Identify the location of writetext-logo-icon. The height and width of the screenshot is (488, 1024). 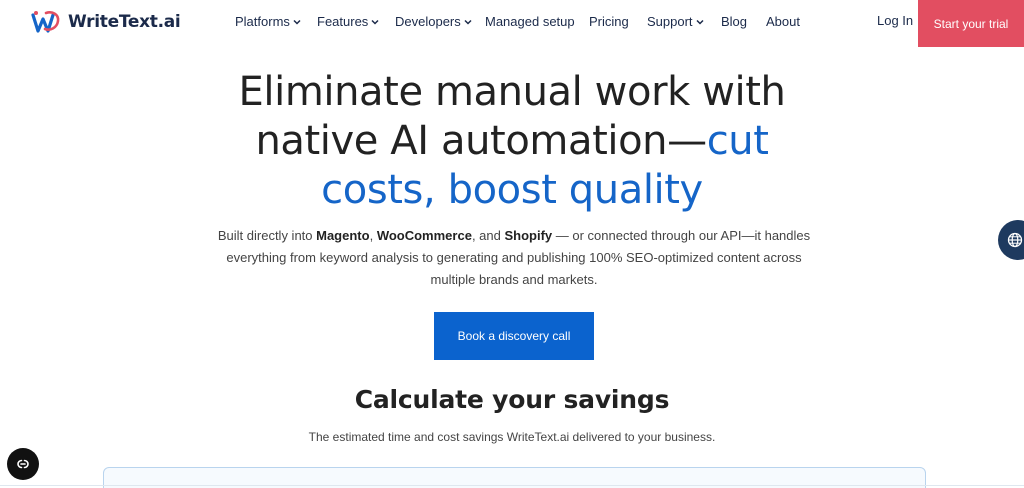
(45, 22).